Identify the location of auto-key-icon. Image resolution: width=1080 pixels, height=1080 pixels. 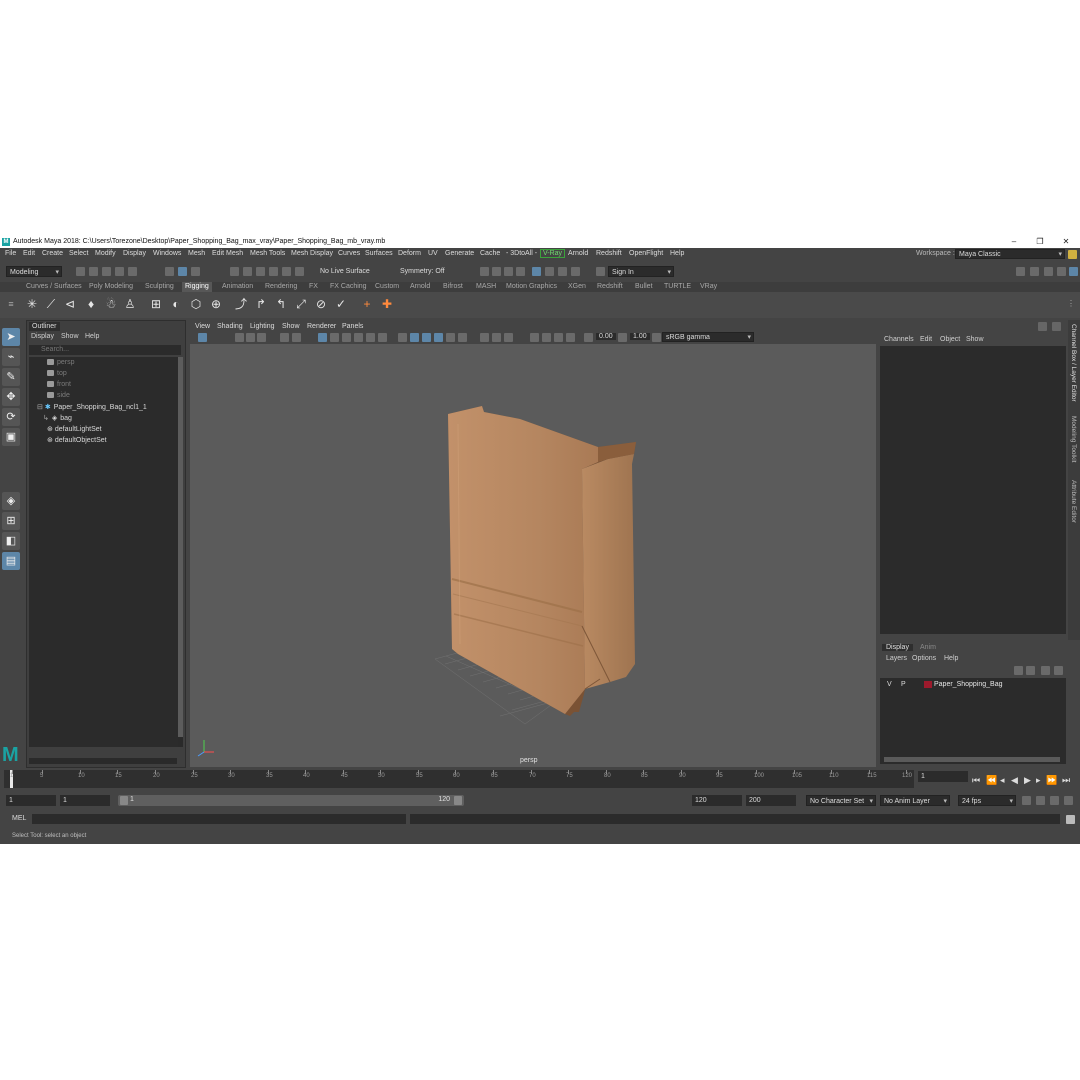
(1040, 800).